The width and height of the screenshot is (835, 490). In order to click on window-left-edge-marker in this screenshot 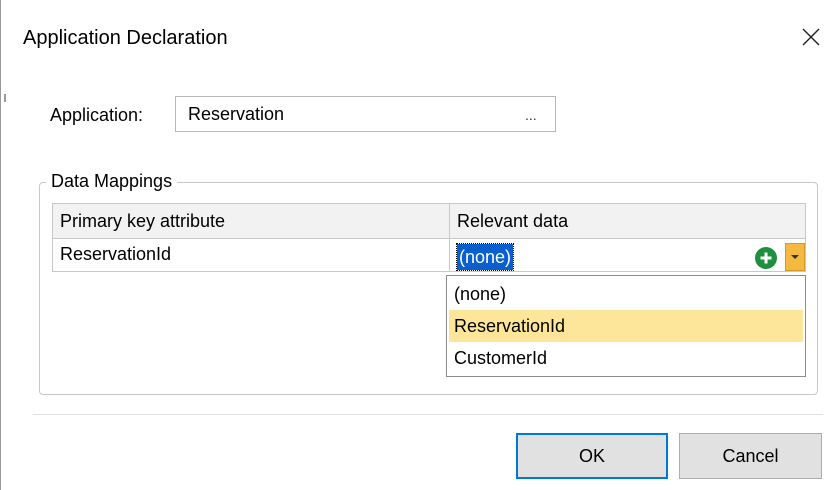, I will do `click(5, 98)`.